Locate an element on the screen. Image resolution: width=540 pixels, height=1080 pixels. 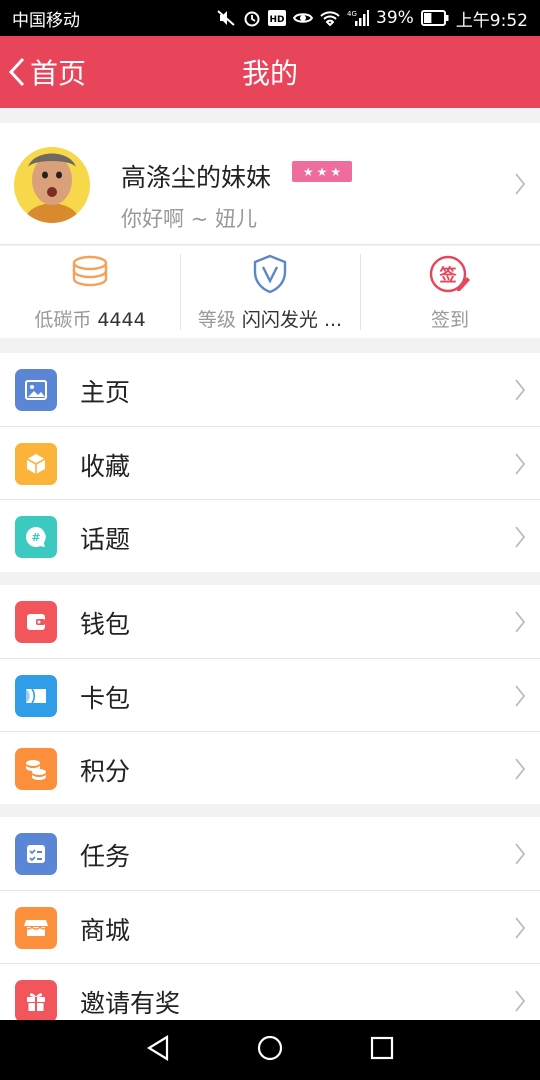
task-list-icon is located at coordinates (36, 854).